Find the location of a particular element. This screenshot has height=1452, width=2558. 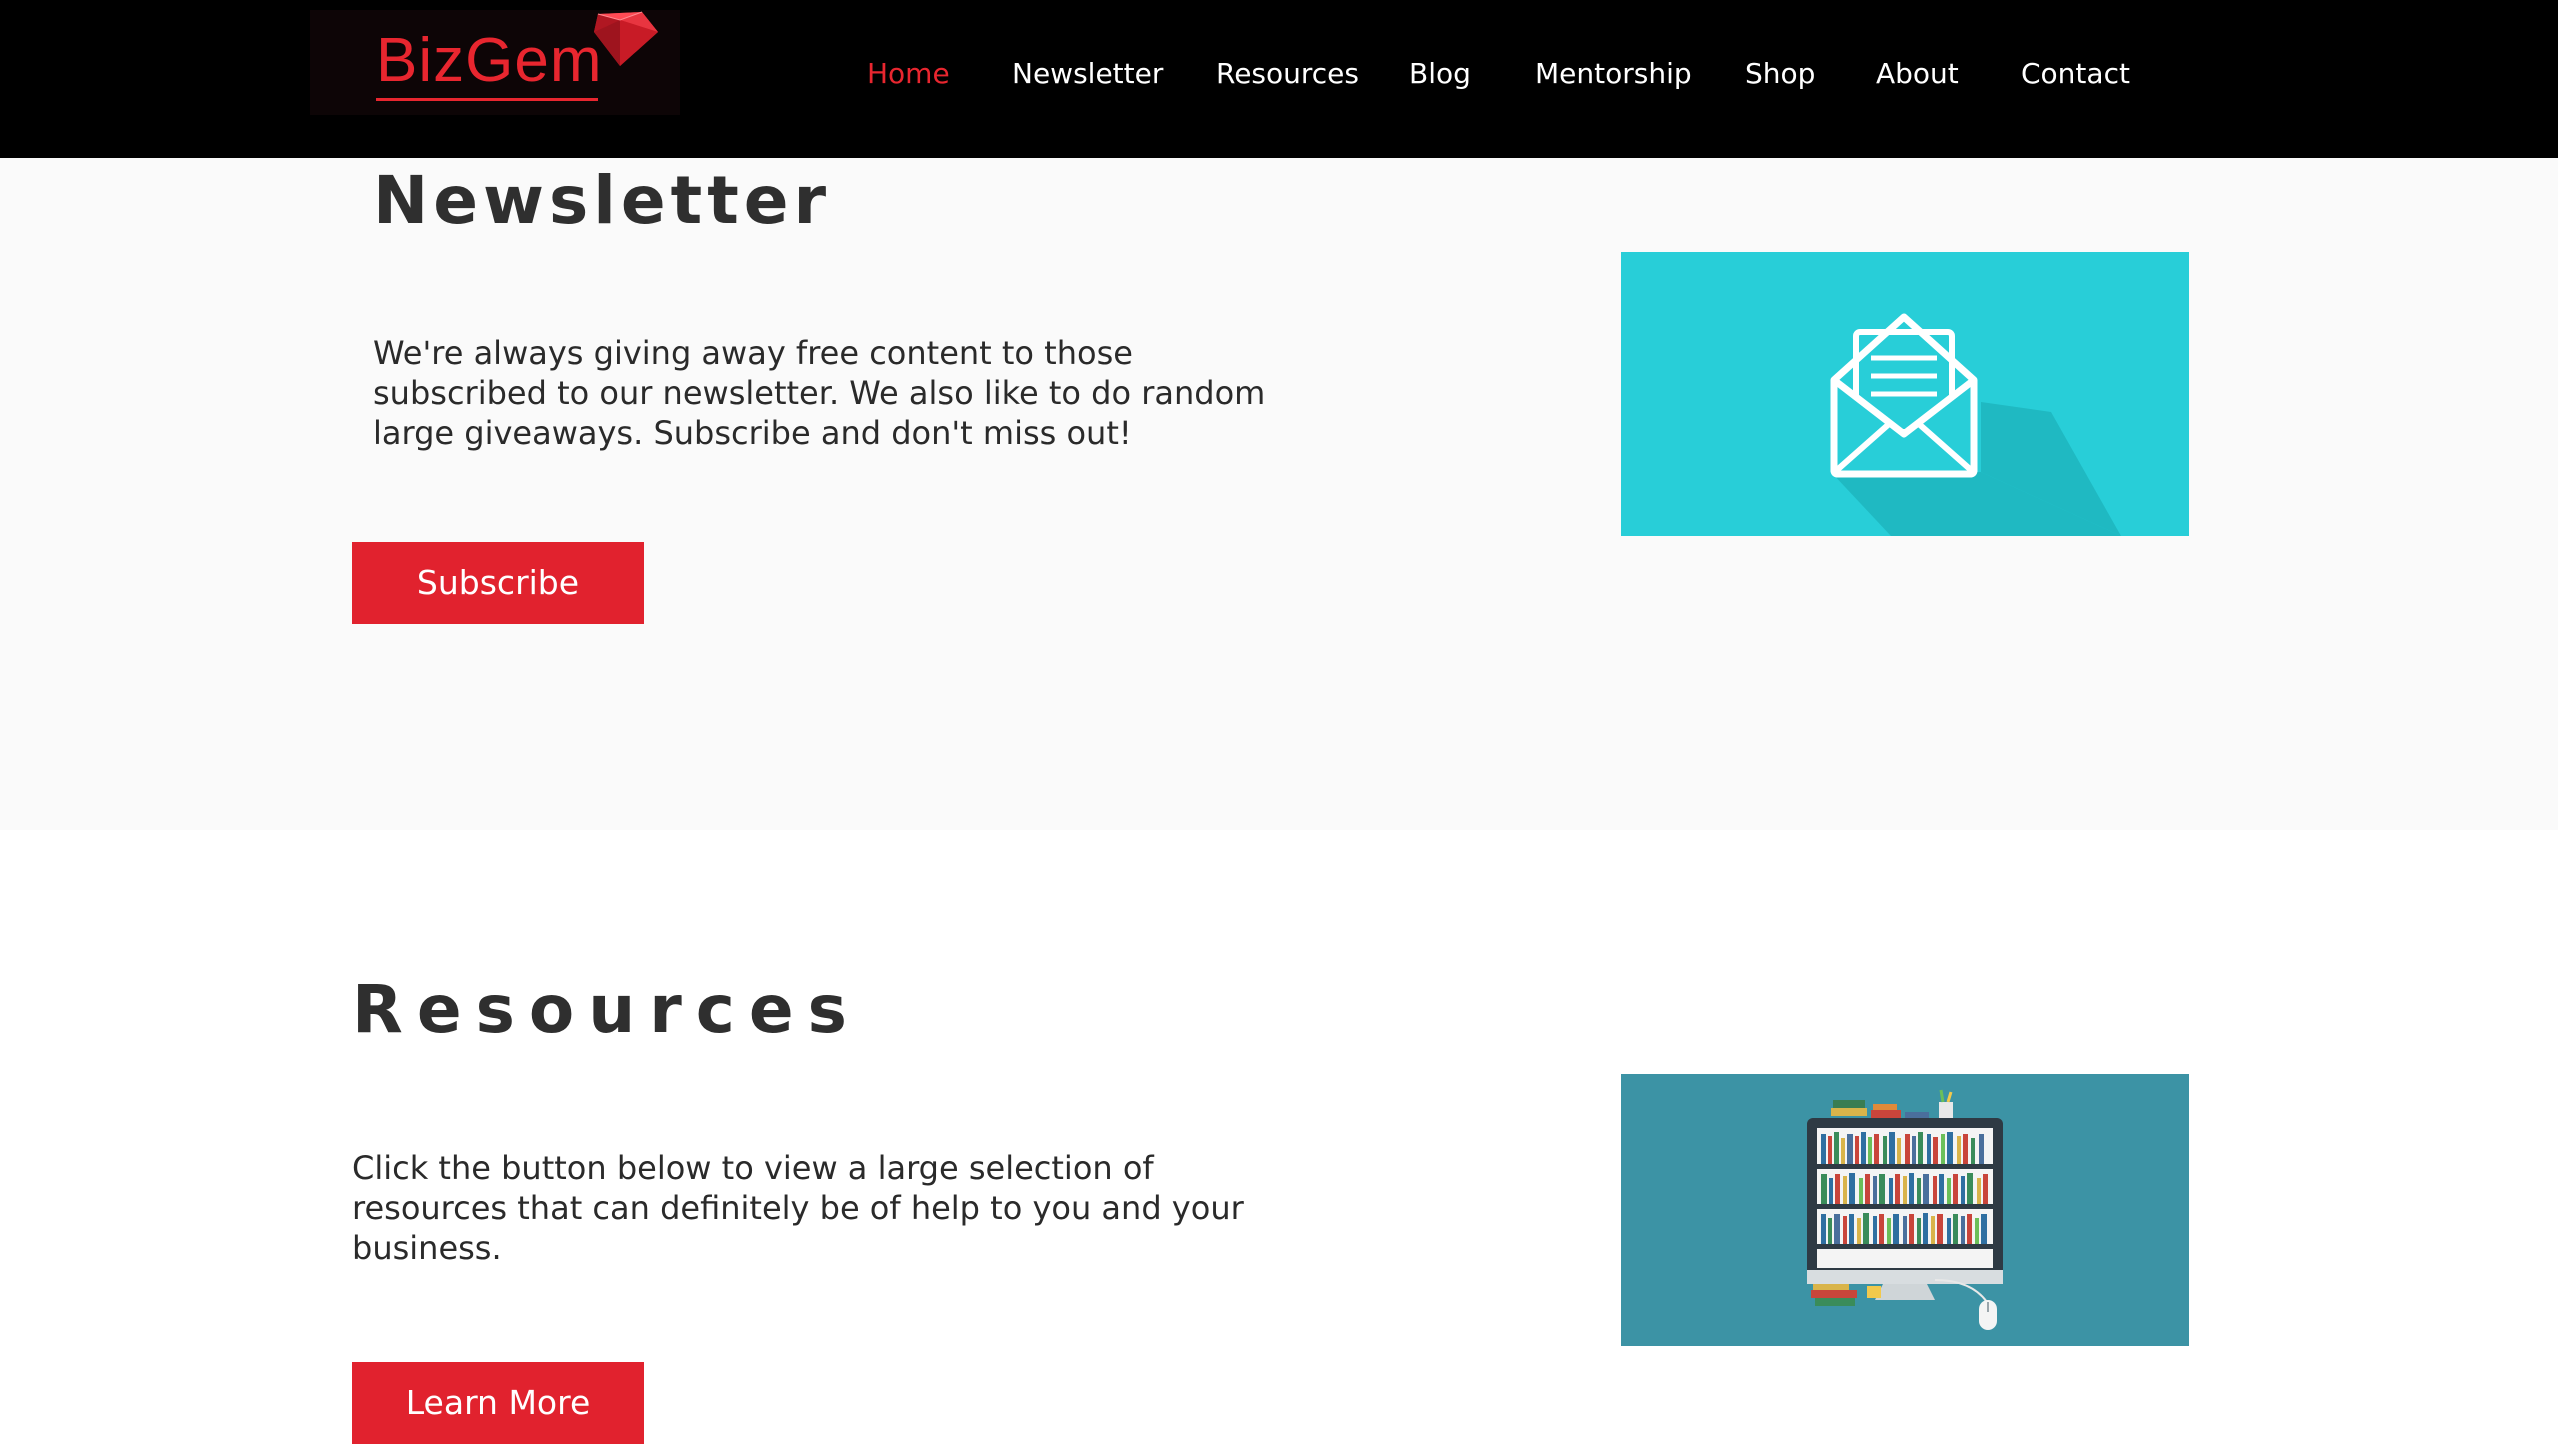

resources-title: Resources is located at coordinates (606, 1009).